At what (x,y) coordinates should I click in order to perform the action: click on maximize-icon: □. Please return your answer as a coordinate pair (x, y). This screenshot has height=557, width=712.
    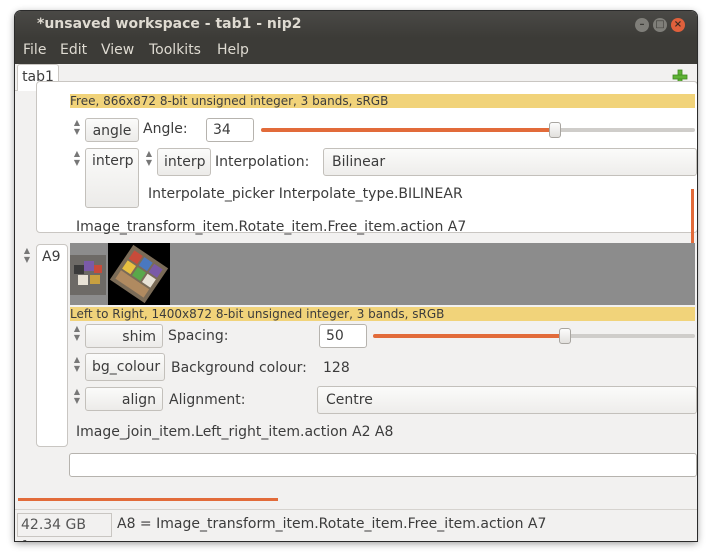
    Looking at the image, I should click on (660, 25).